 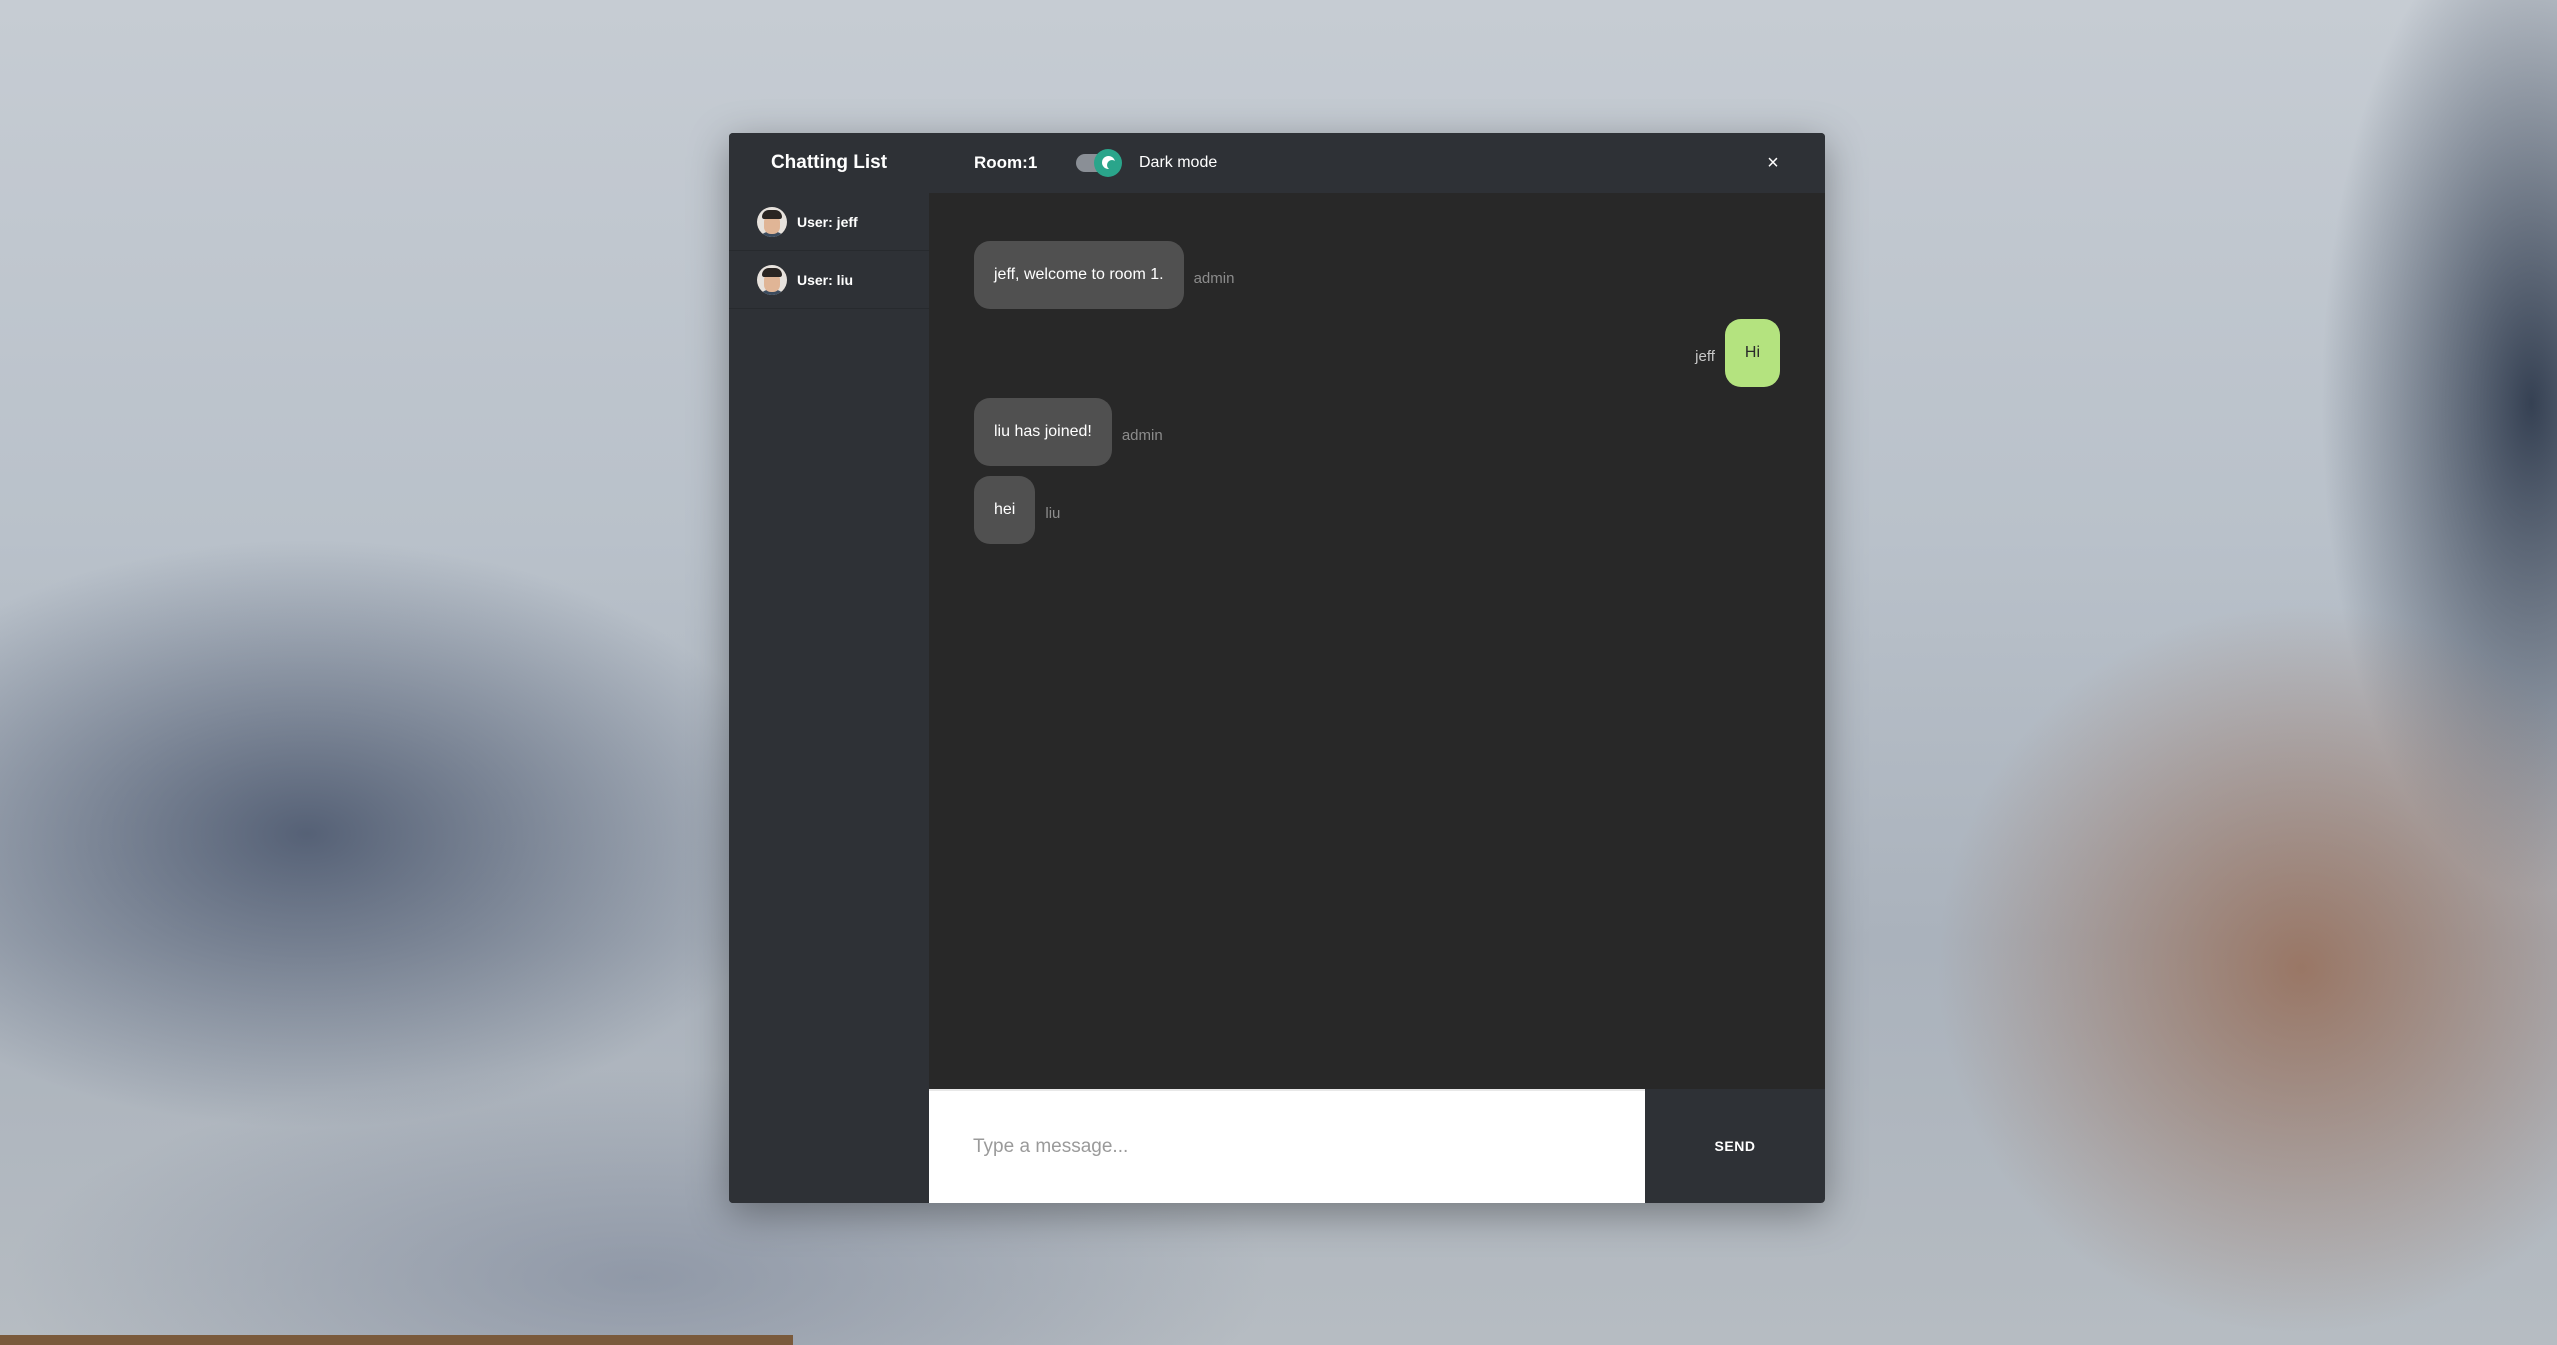 What do you see at coordinates (396, 1340) in the screenshot?
I see `taskbar-fragment` at bounding box center [396, 1340].